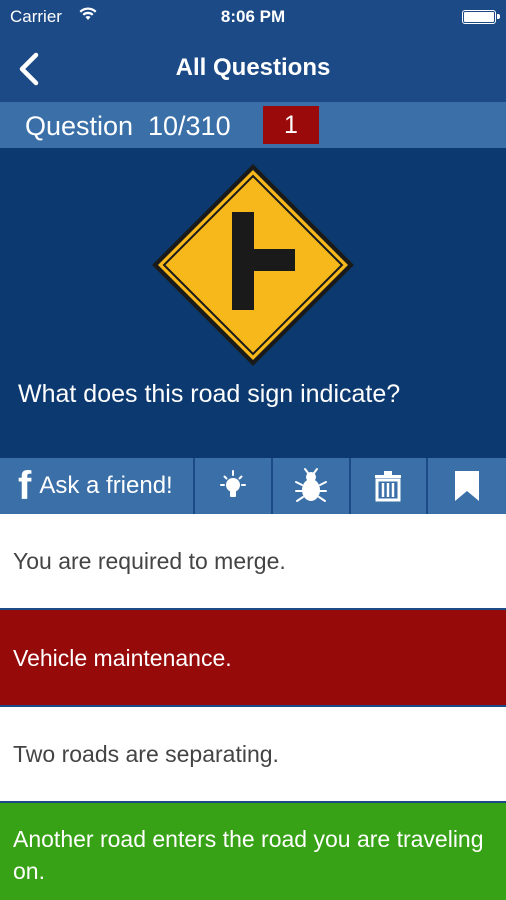 This screenshot has width=506, height=900. Describe the element at coordinates (79, 126) in the screenshot. I see `question-label: Question` at that location.